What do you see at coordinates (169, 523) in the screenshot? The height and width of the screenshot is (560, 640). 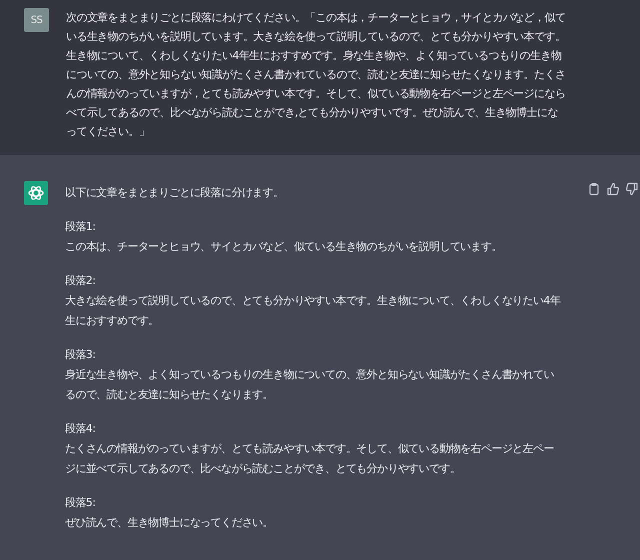 I see `paragraph-text: ぜひ読んで、生き物博士になってください。` at bounding box center [169, 523].